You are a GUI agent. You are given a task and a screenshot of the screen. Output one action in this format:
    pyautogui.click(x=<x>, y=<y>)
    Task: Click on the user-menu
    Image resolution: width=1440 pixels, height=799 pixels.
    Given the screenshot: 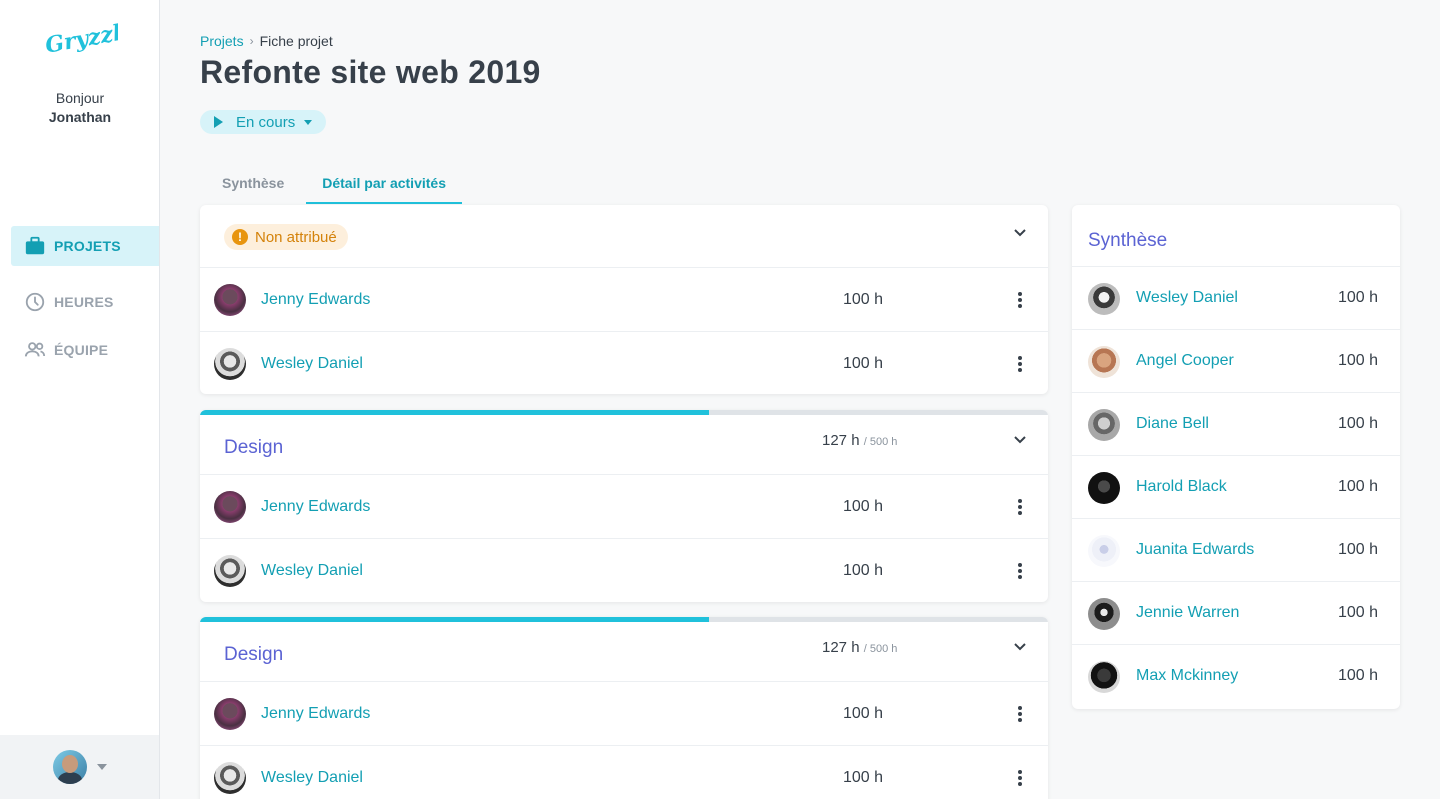 What is the action you would take?
    pyautogui.click(x=79, y=767)
    